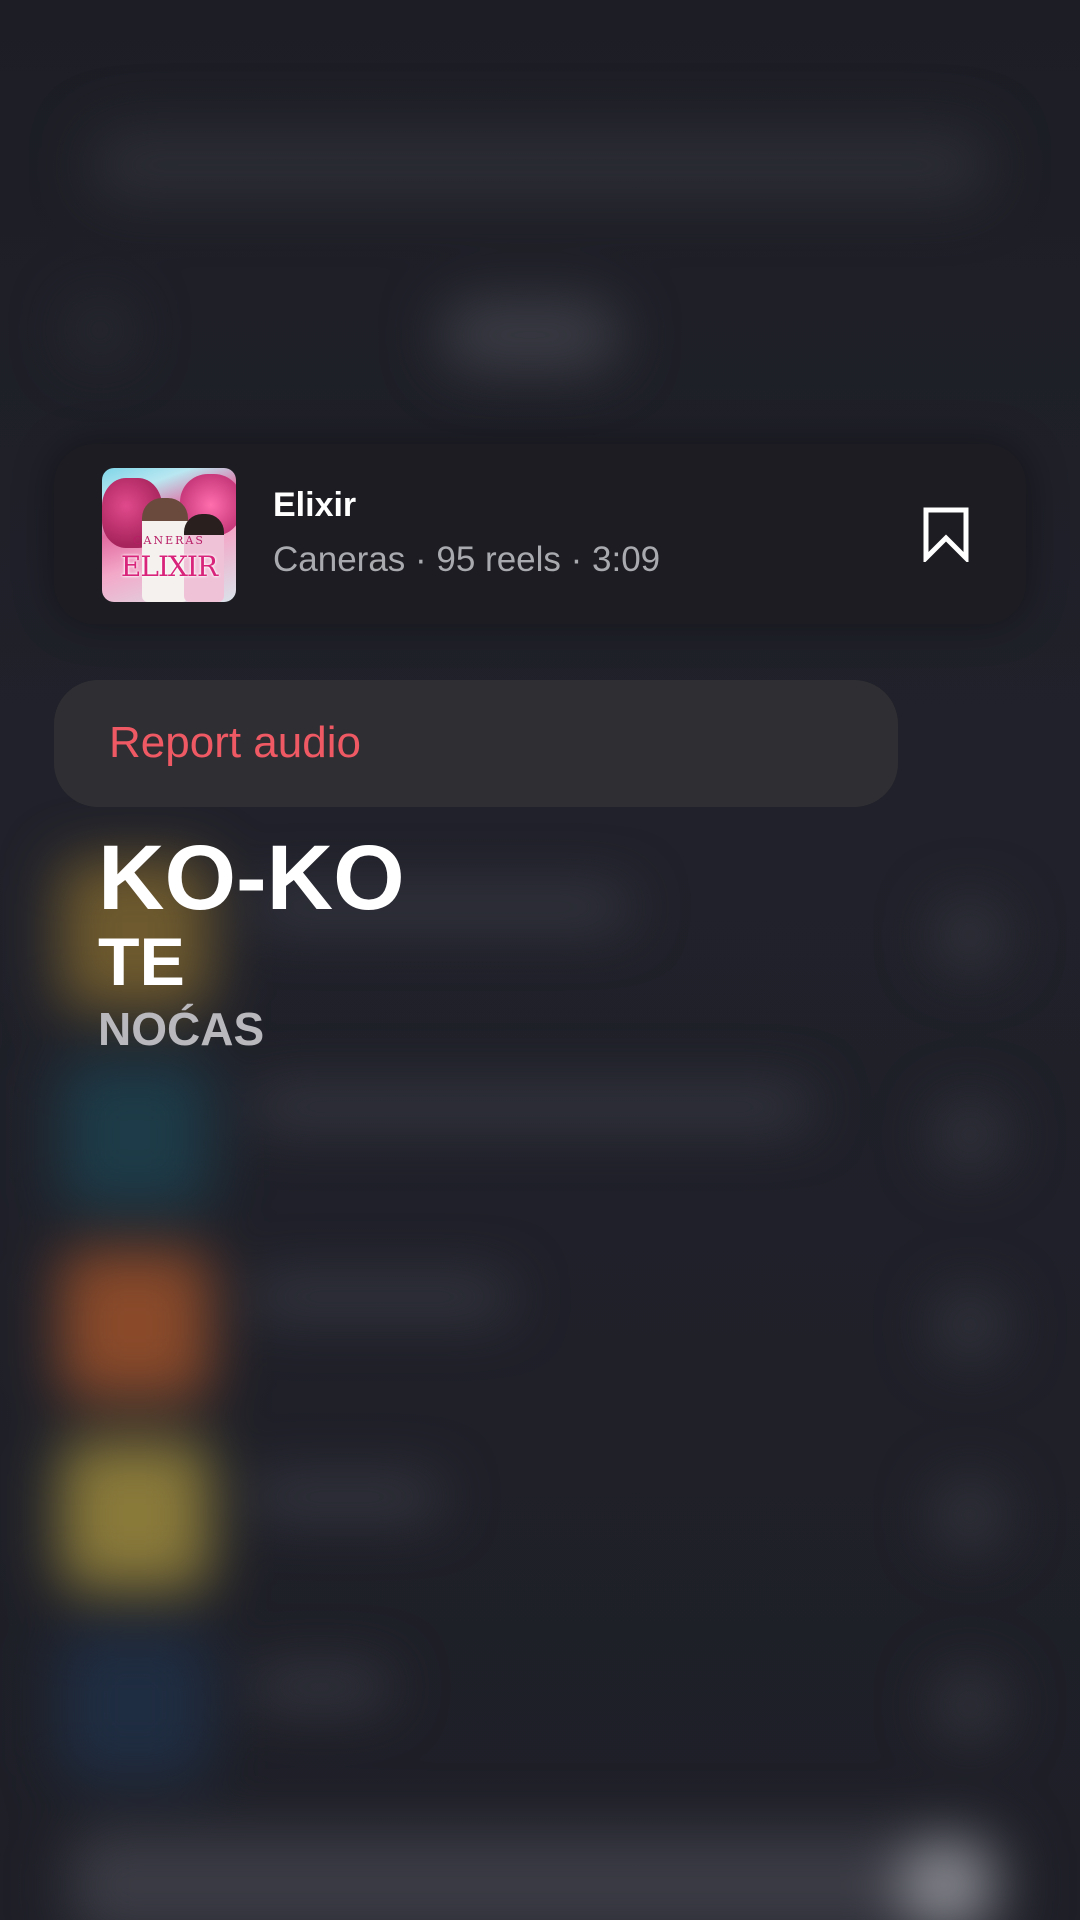  Describe the element at coordinates (169, 540) in the screenshot. I see `album-art-artist: CANERAS` at that location.